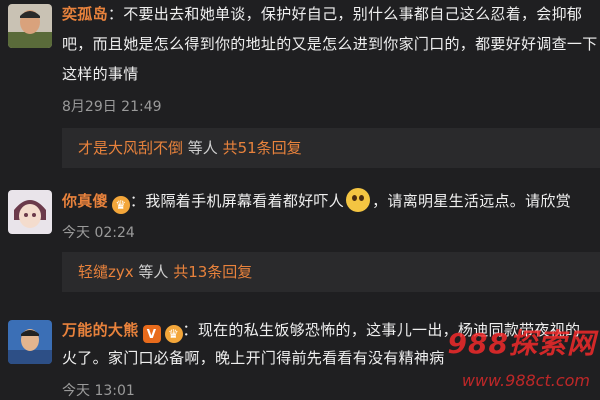 This screenshot has height=400, width=600. What do you see at coordinates (106, 272) in the screenshot?
I see `reply-user: 轻缱zyx` at bounding box center [106, 272].